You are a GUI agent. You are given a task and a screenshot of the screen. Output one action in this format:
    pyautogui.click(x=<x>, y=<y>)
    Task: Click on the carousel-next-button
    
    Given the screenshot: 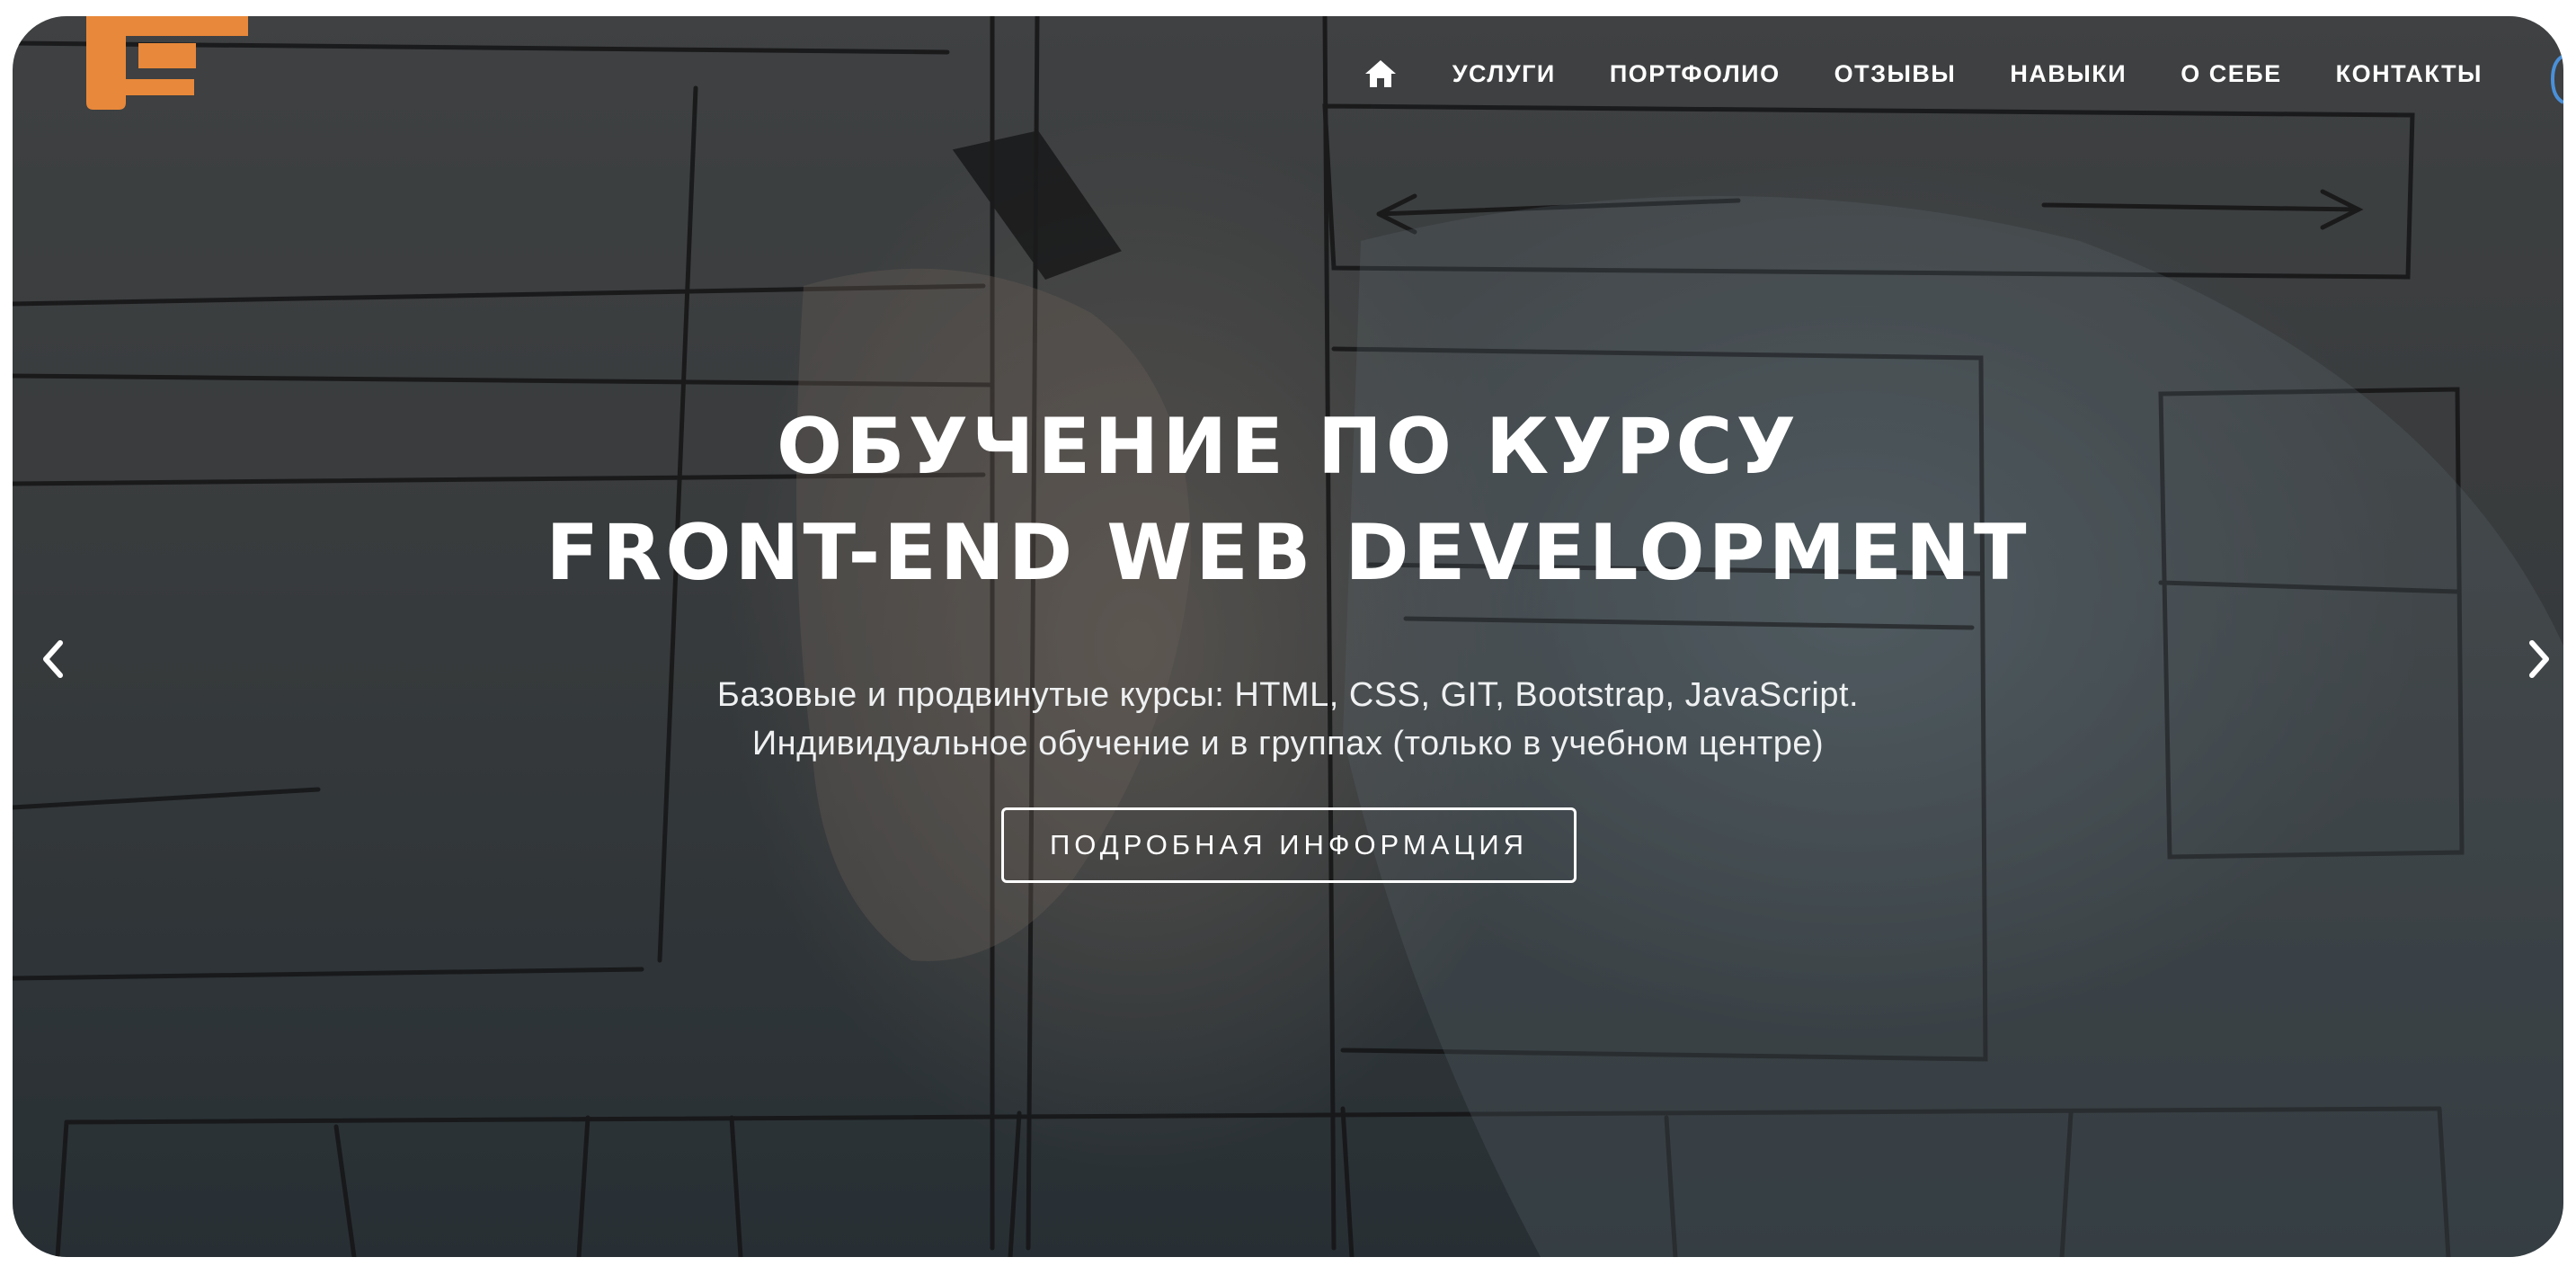 What is the action you would take?
    pyautogui.click(x=2540, y=659)
    